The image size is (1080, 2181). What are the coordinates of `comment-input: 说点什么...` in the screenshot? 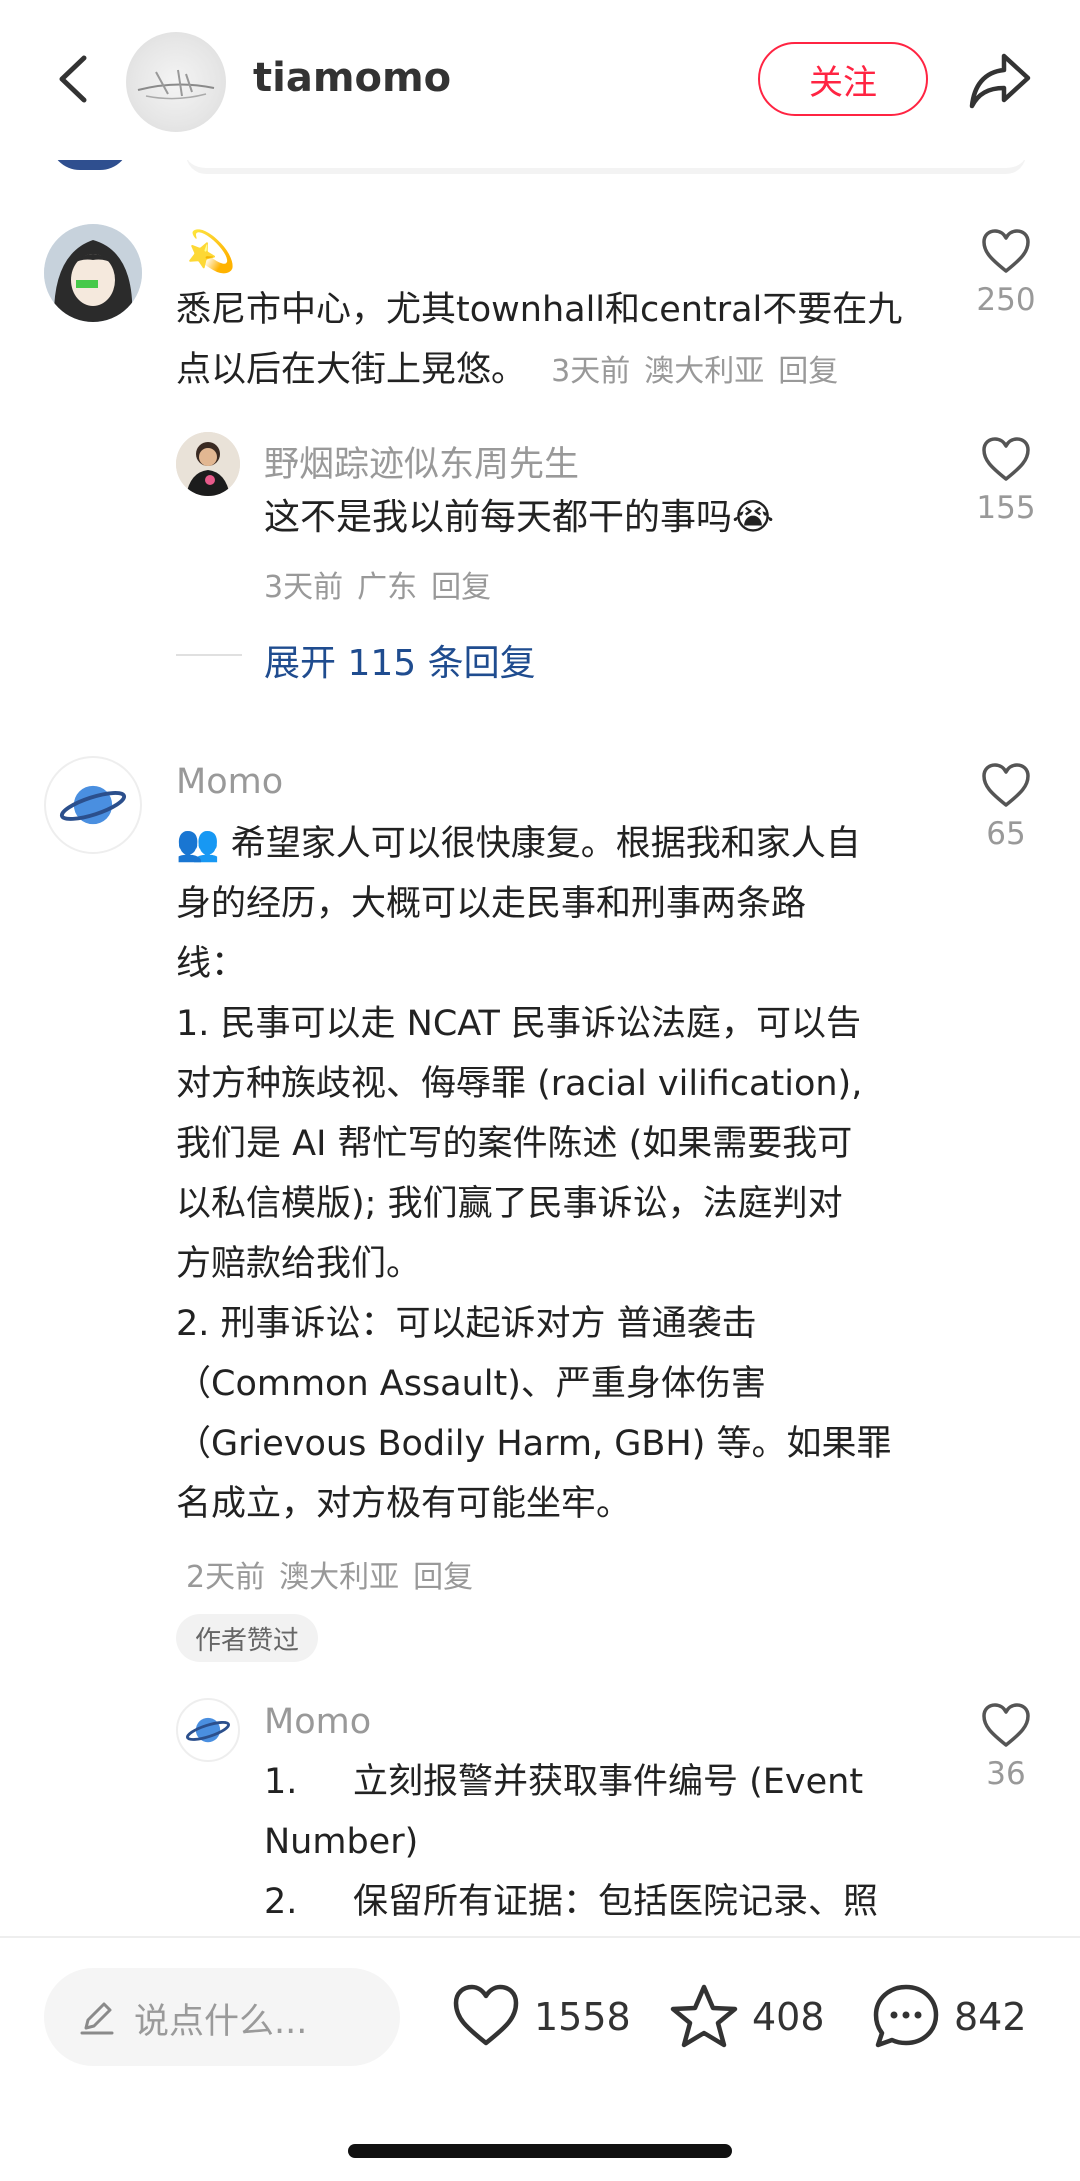 It's located at (222, 2017).